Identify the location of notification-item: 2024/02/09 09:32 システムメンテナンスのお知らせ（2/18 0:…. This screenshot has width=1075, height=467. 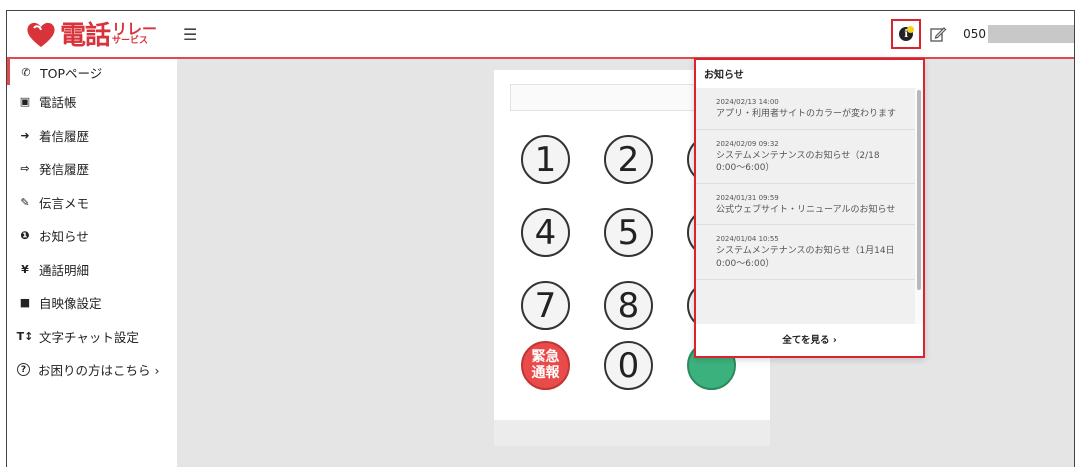
(807, 157).